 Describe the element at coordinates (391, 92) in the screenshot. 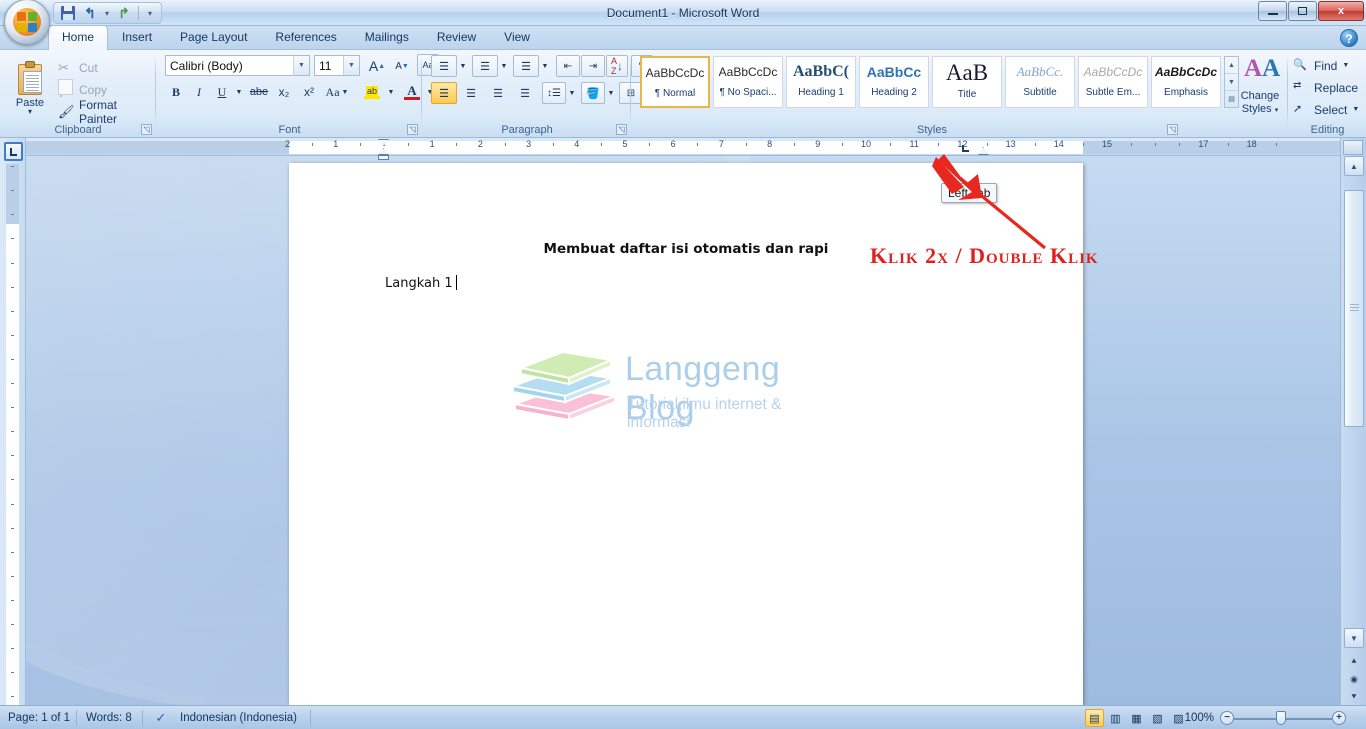

I see `highlight-dropdown: ▼` at that location.